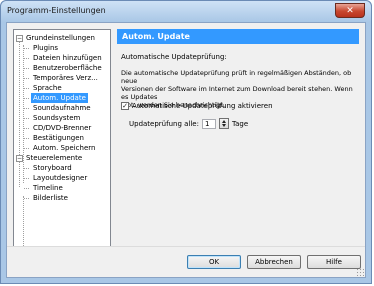  Describe the element at coordinates (186, 11) in the screenshot. I see `title-bar: Programm-Einstellungen ✕` at that location.